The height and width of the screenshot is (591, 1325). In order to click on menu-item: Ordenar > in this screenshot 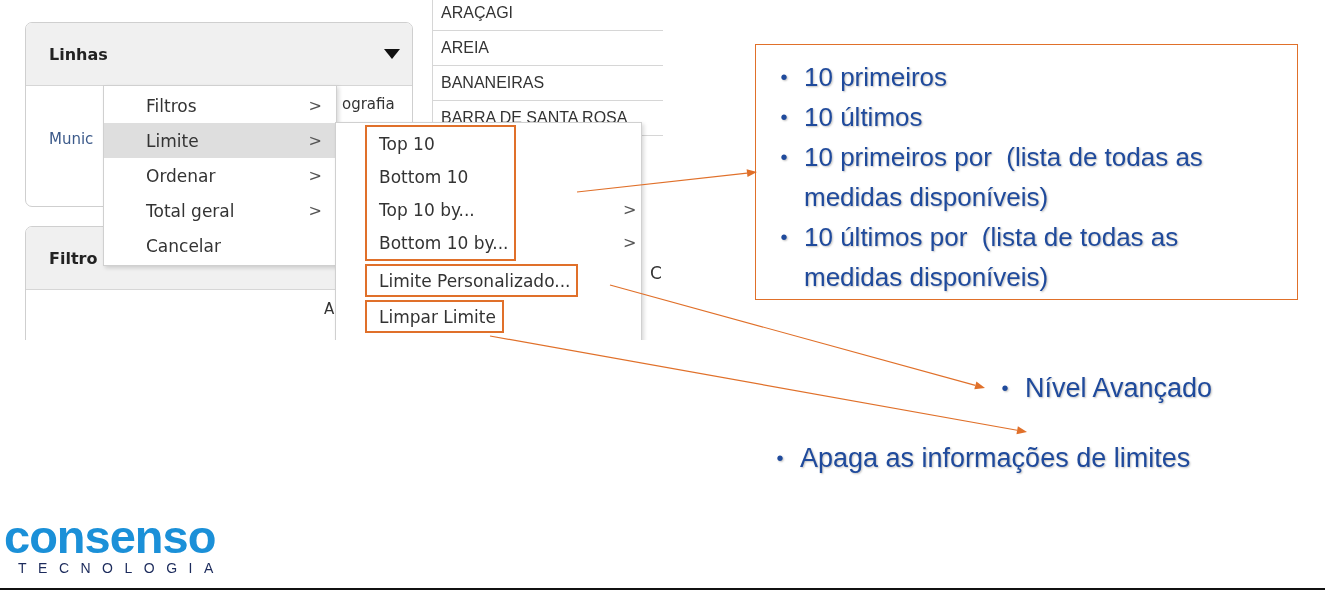, I will do `click(220, 175)`.